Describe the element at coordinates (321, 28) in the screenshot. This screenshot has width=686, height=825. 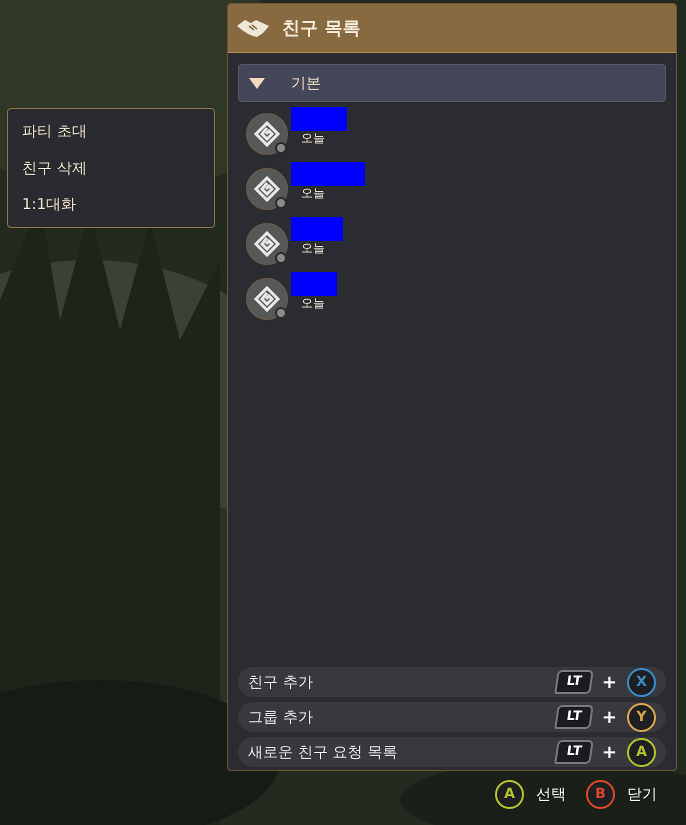
I see `panel-title: 친구 목록` at that location.